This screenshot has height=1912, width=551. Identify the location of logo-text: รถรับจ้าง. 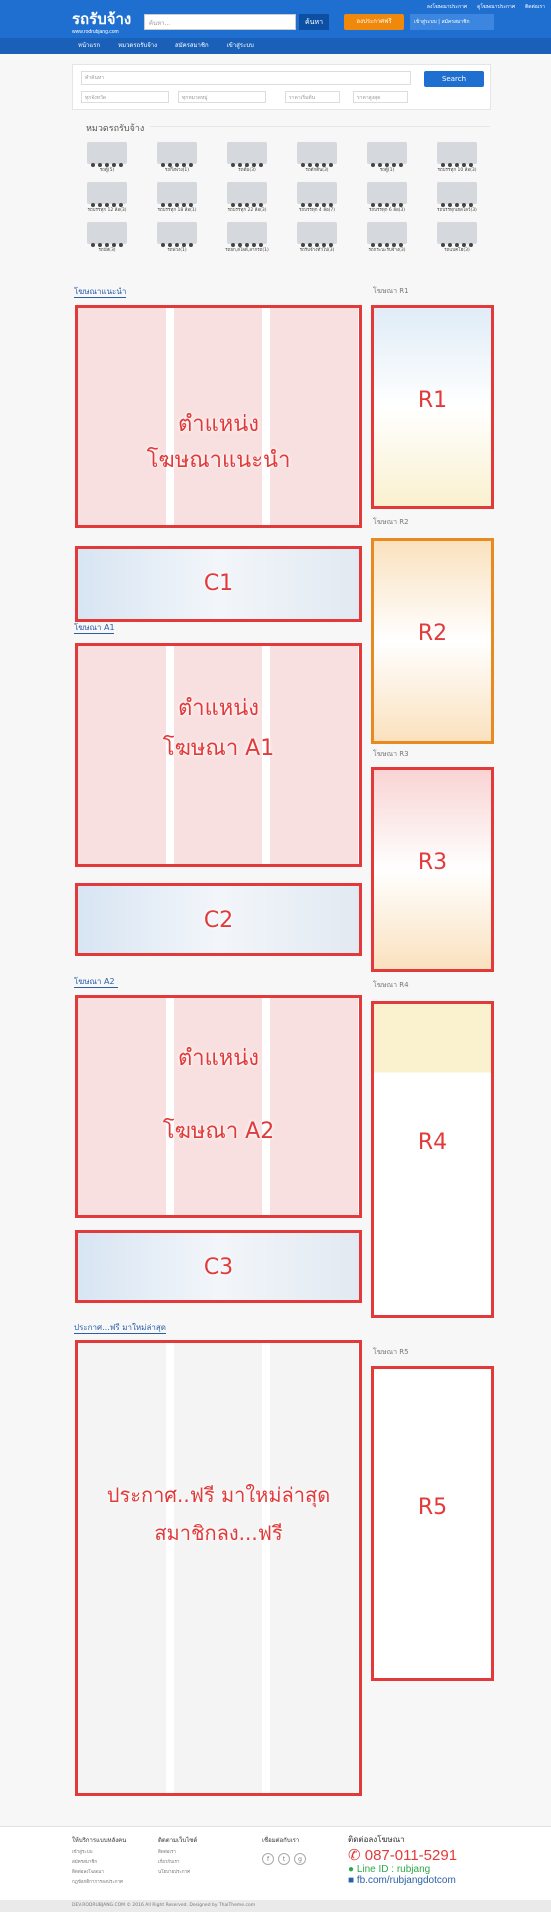
(102, 19).